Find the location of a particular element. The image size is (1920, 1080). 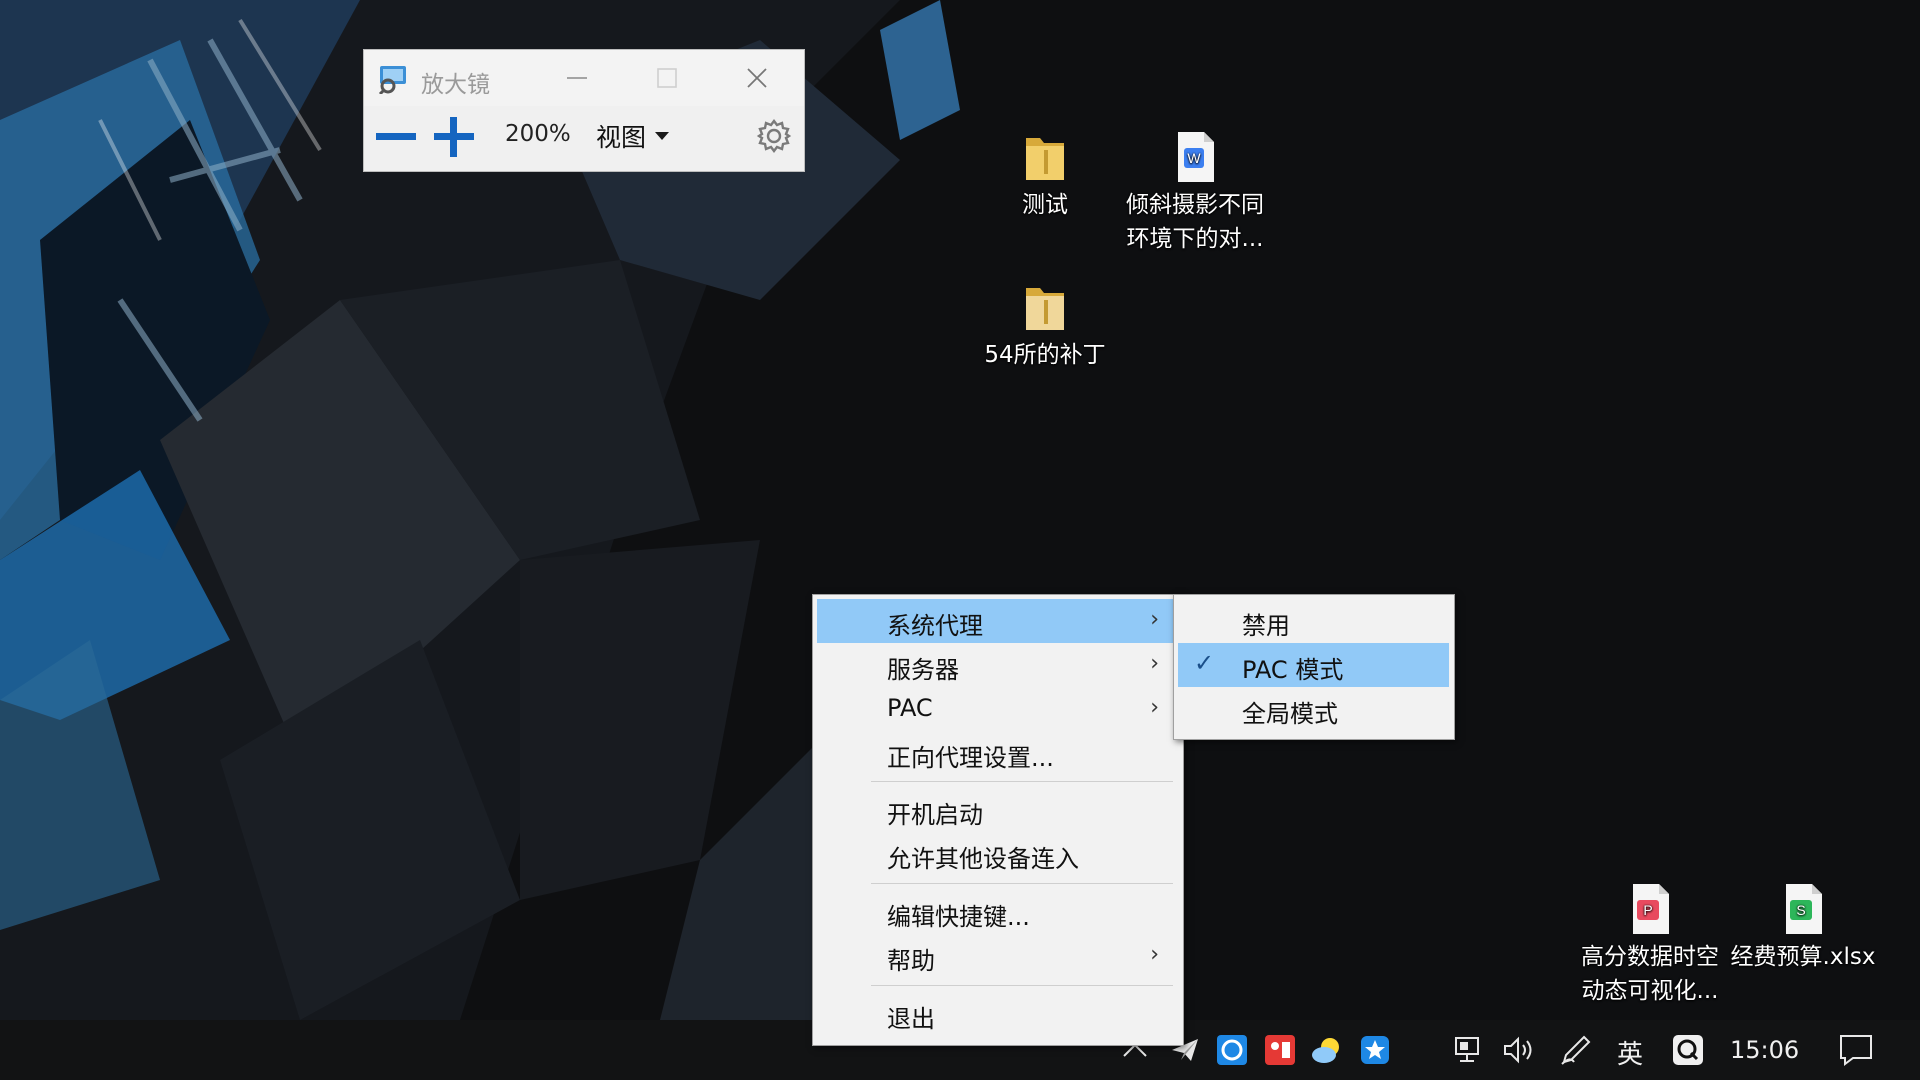

close-icon is located at coordinates (757, 78).